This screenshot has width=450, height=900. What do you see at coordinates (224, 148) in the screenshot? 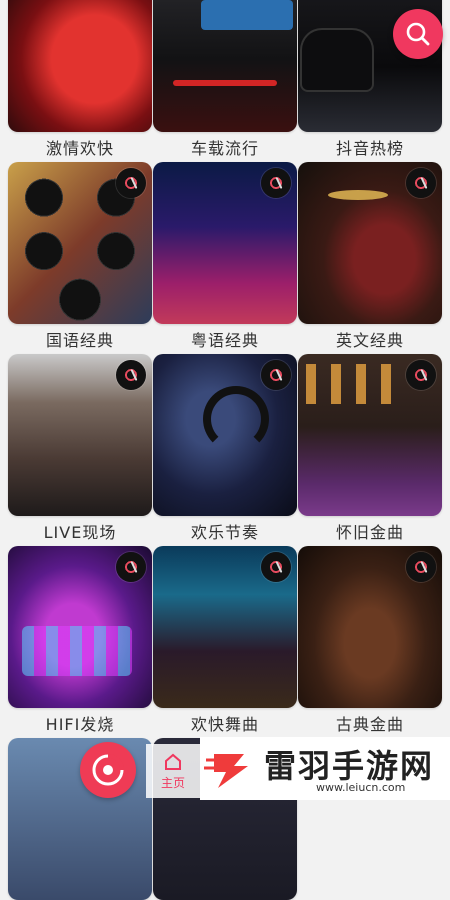
I see `category-label: 车载流行` at bounding box center [224, 148].